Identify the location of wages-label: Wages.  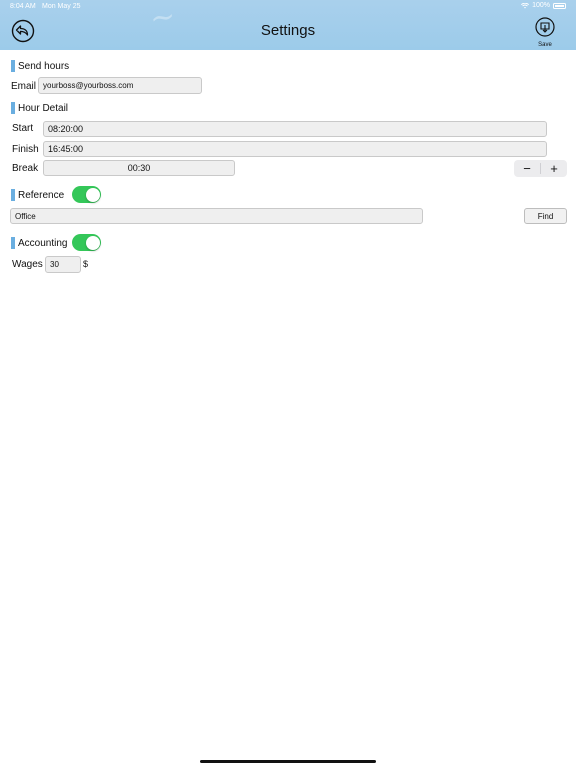
(27, 264).